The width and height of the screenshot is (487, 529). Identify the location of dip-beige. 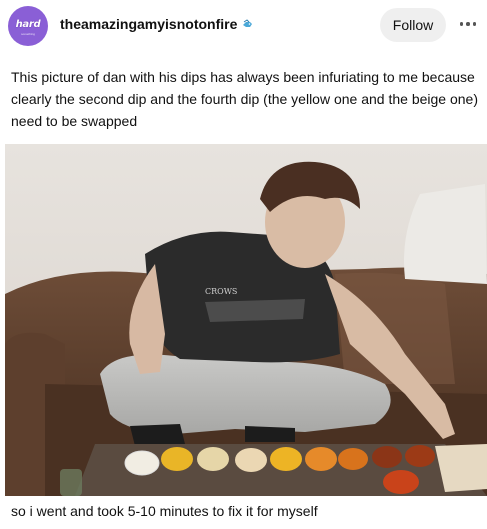
(213, 459).